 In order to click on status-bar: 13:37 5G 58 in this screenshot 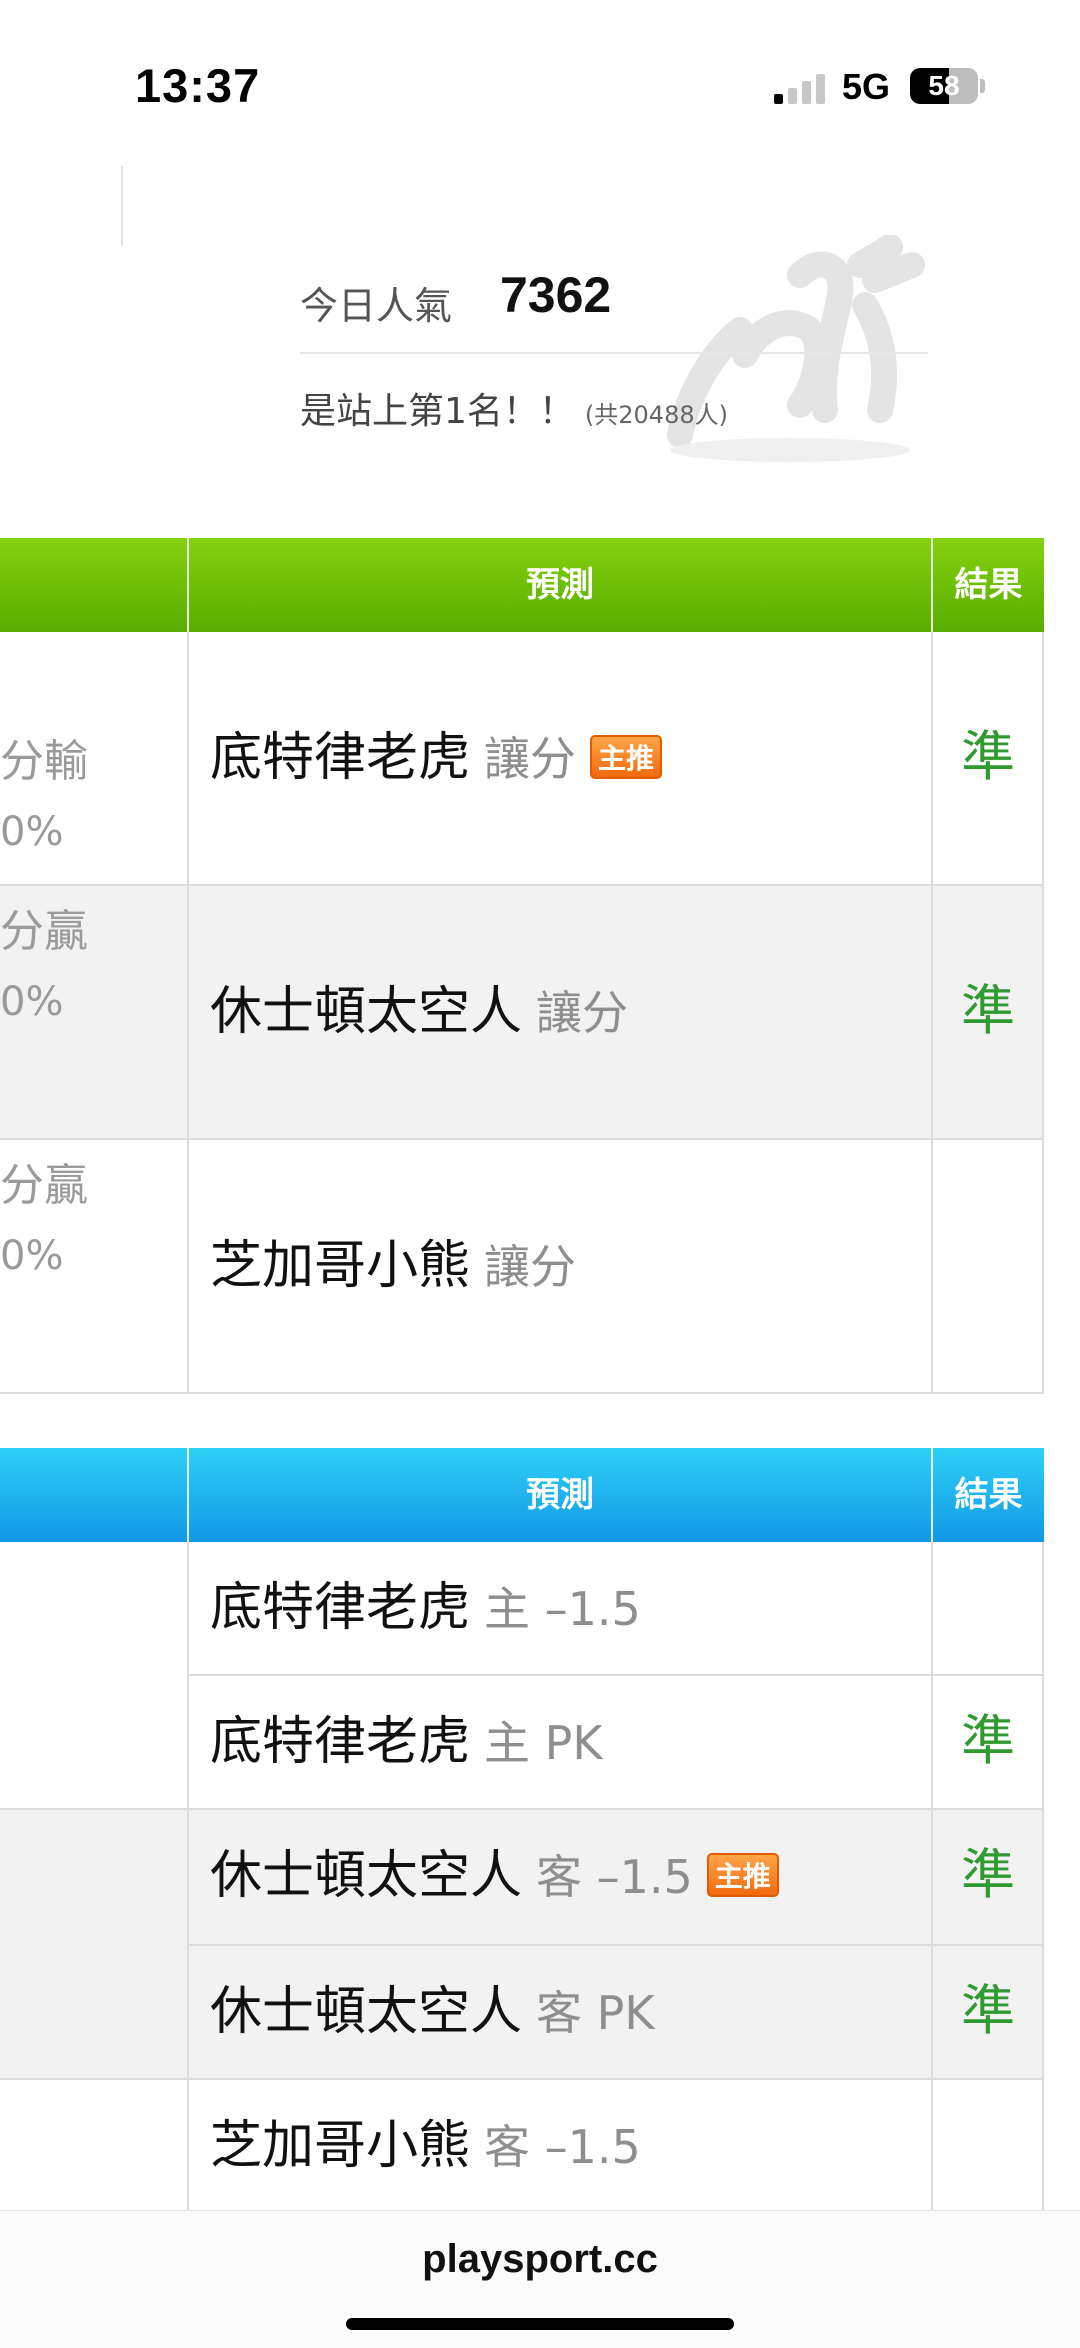, I will do `click(540, 75)`.